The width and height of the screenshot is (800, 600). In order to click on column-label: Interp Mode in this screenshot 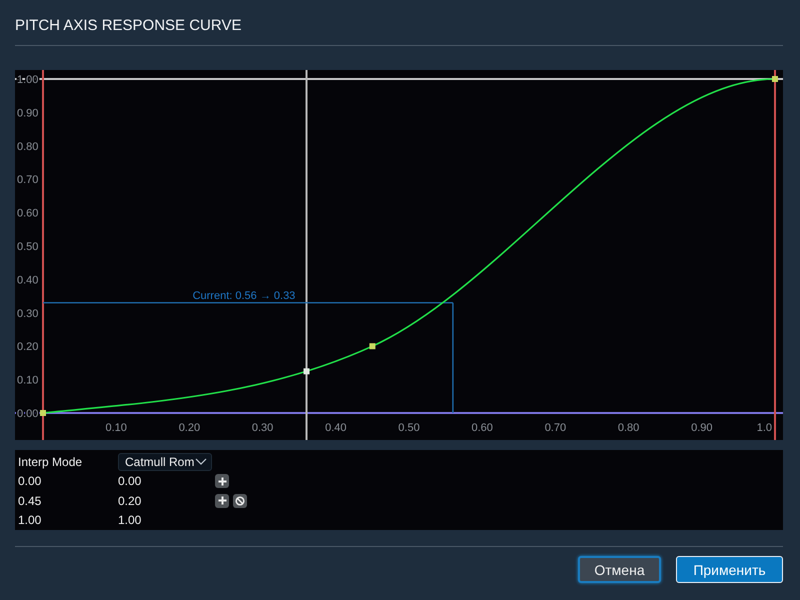, I will do `click(51, 461)`.